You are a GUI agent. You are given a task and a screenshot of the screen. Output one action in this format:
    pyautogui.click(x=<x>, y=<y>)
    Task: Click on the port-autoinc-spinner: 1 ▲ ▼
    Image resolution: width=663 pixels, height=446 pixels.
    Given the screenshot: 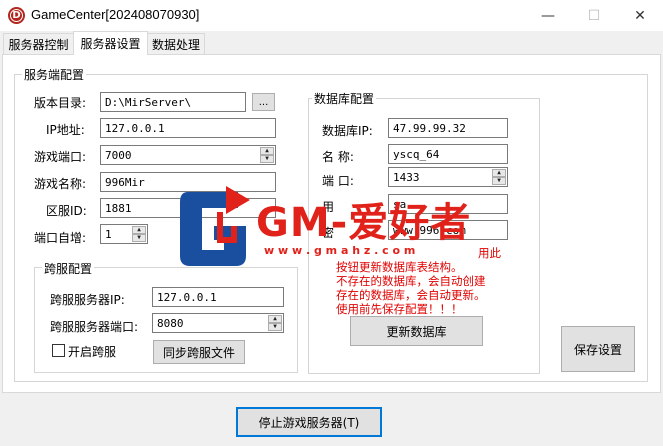 What is the action you would take?
    pyautogui.click(x=124, y=234)
    